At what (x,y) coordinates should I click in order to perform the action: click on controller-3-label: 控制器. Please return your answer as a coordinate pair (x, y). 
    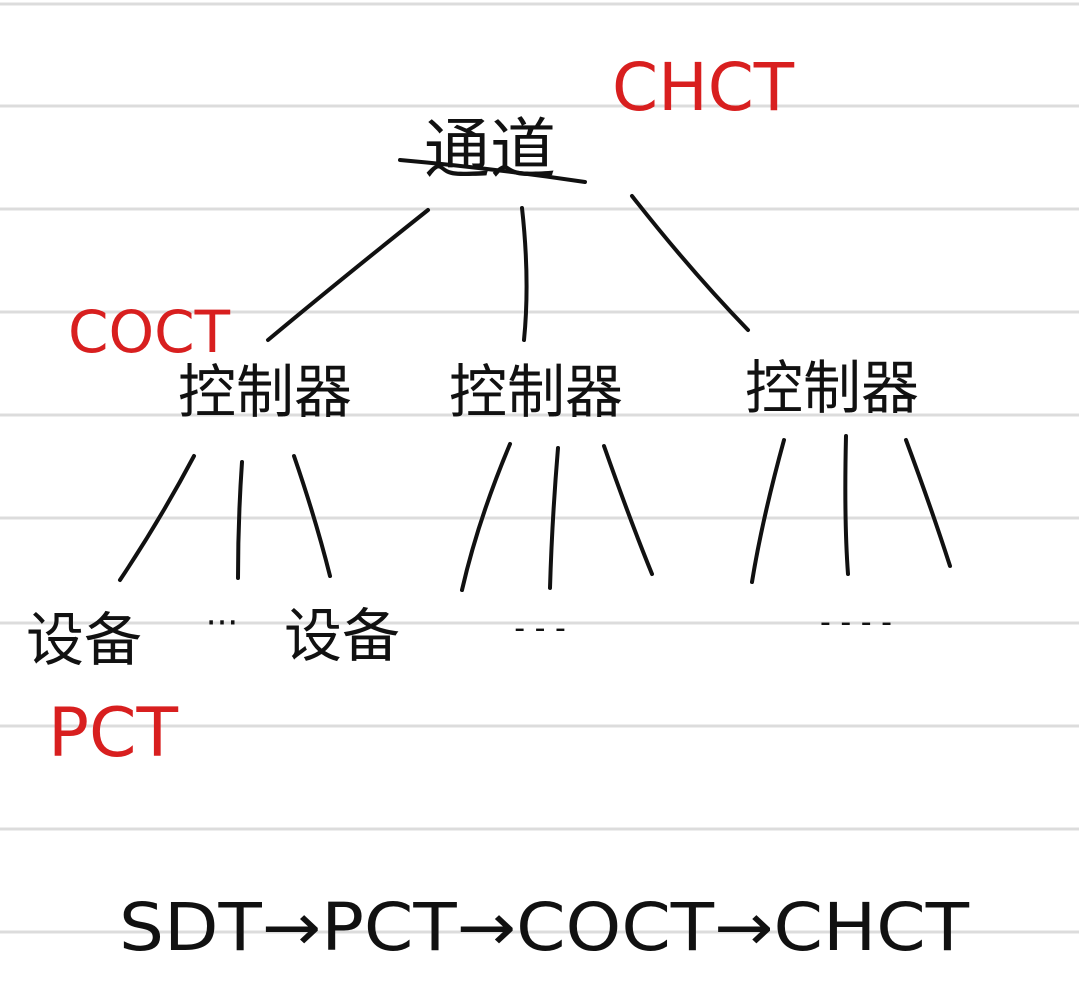
    Looking at the image, I should click on (832, 388).